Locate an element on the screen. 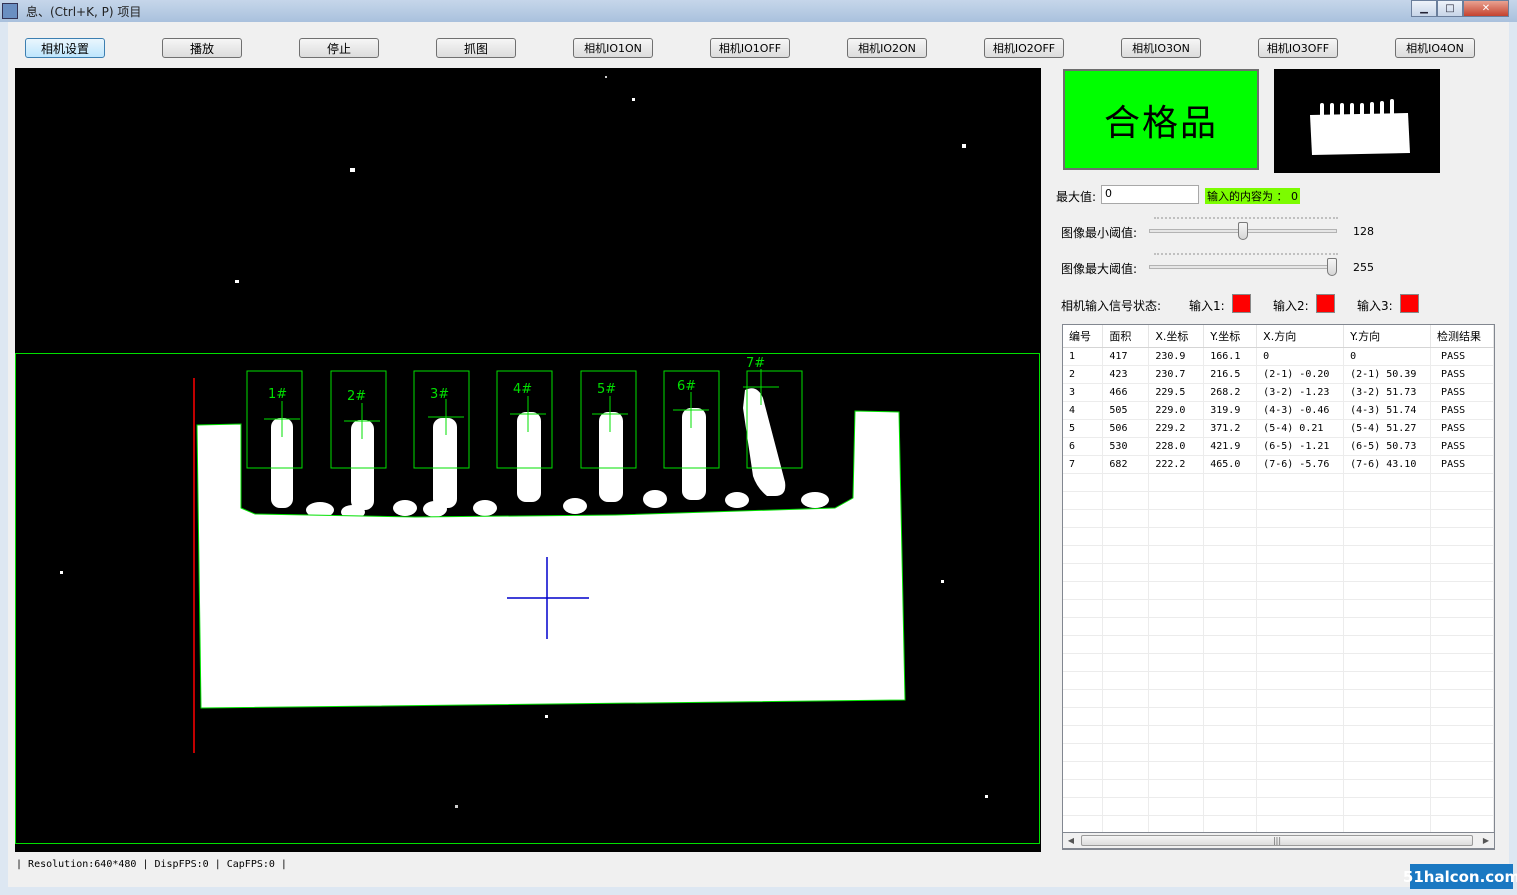 The image size is (1517, 895). col-header-result: 检测结果 is located at coordinates (1462, 336).